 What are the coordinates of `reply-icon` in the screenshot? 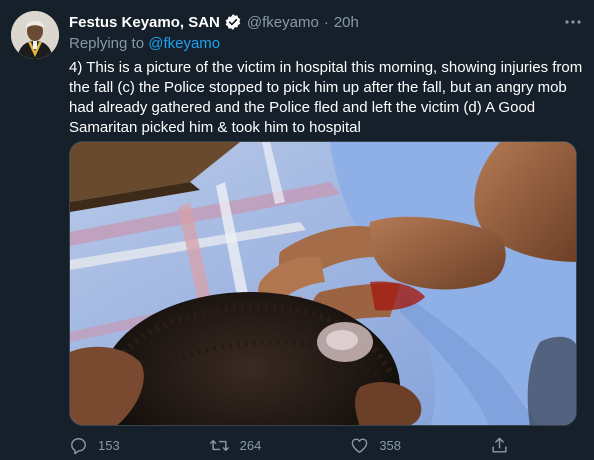 It's located at (78, 445).